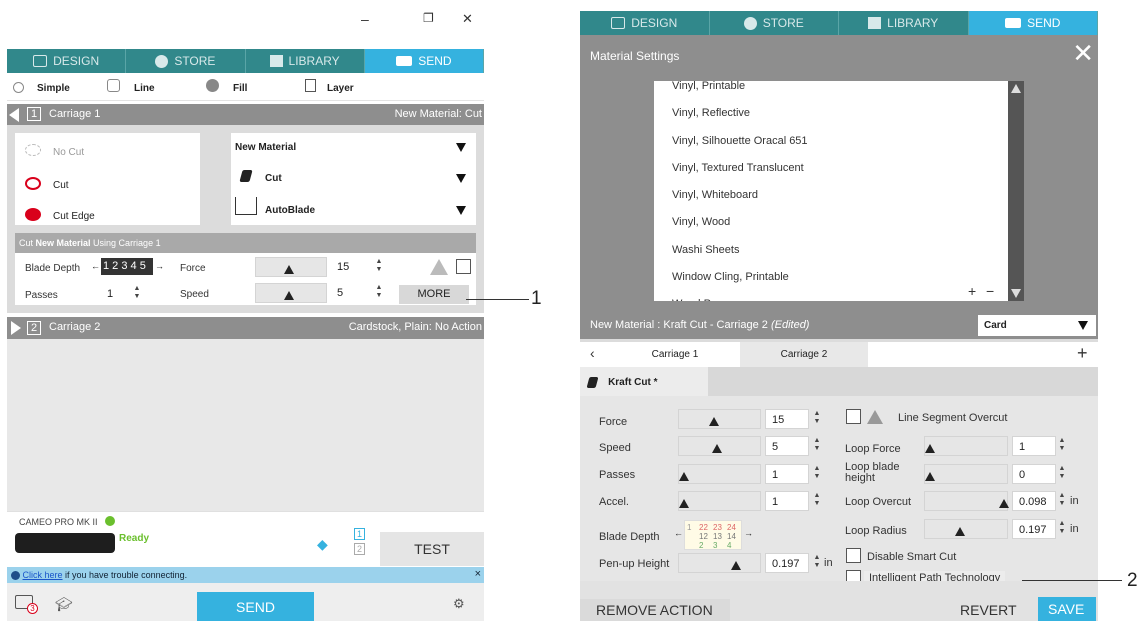  I want to click on action-tab-kraft-cut: Kraft Cut *, so click(644, 381).